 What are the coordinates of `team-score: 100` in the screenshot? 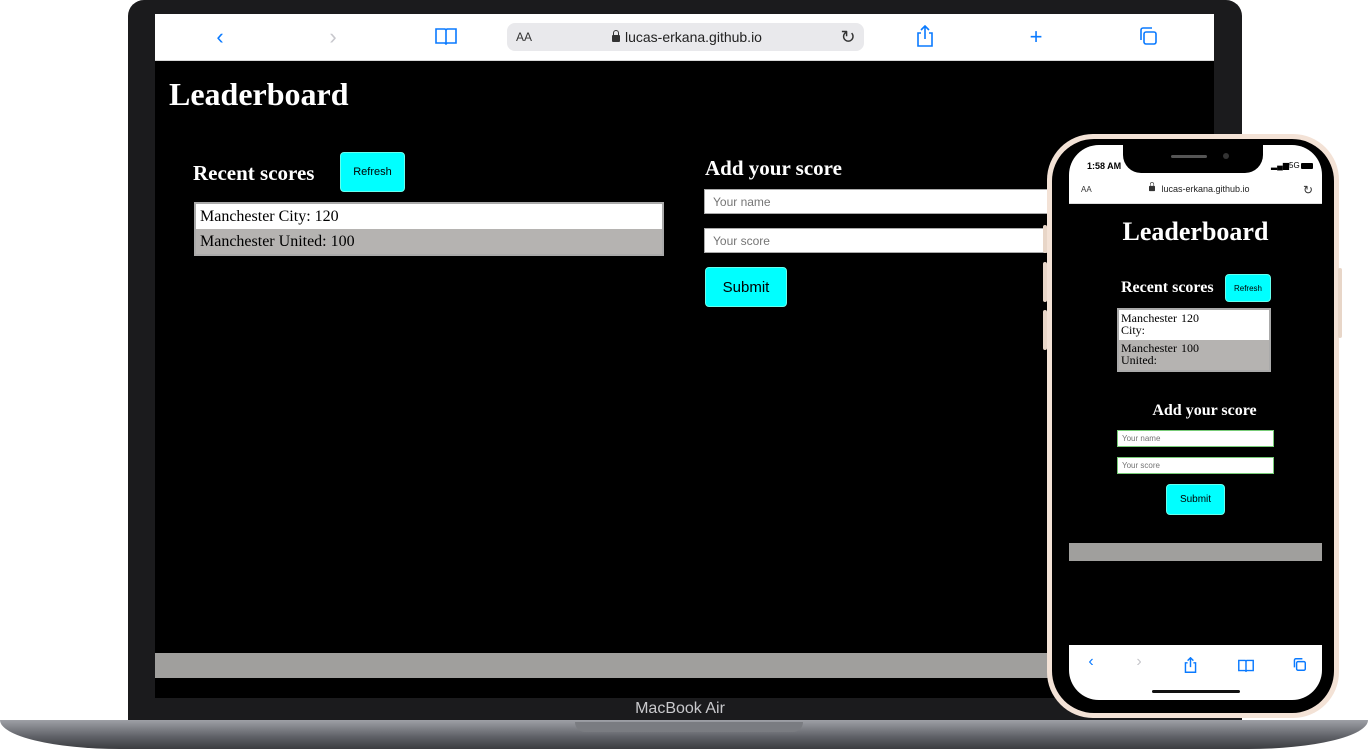 It's located at (1190, 348).